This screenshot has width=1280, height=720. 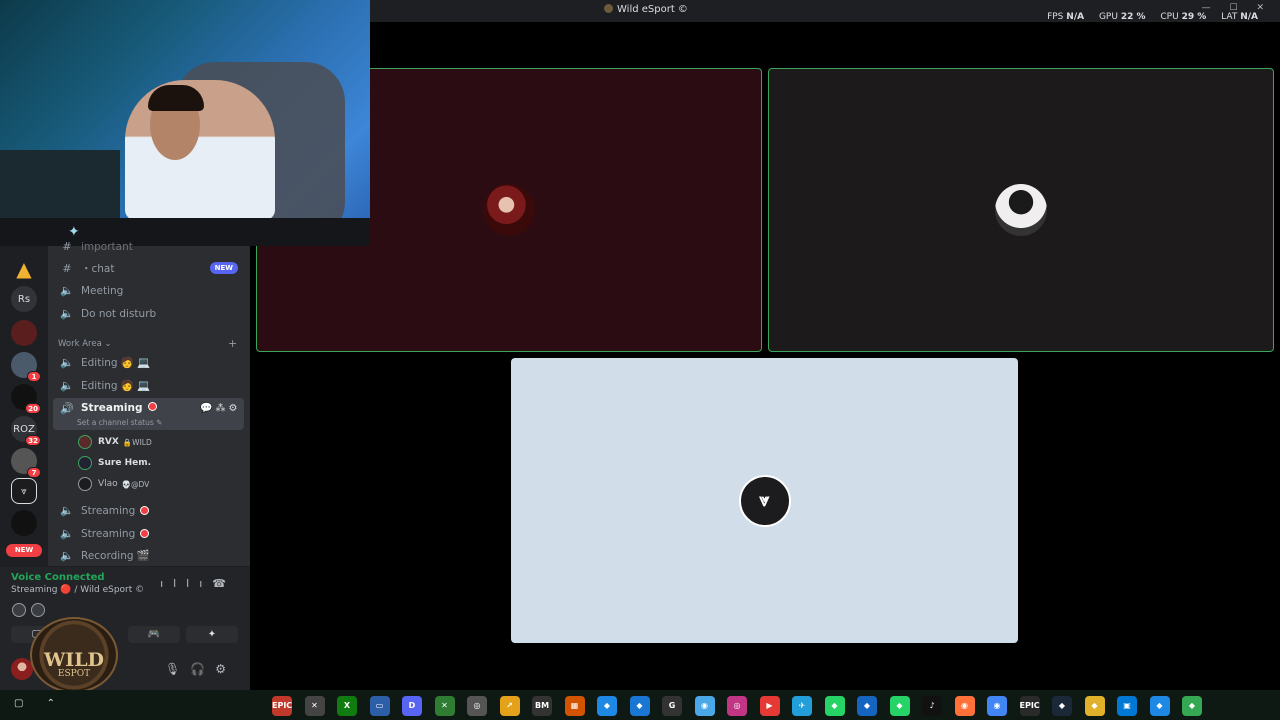 I want to click on channel-editing-1: 🔈 Editing 🧑 💻, so click(x=148, y=362).